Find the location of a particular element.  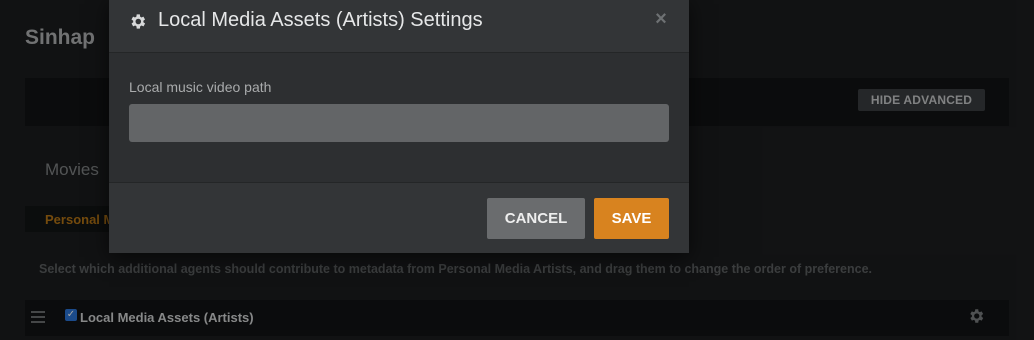

modal-title: Local Media Assets (Artists) Settings is located at coordinates (320, 20).